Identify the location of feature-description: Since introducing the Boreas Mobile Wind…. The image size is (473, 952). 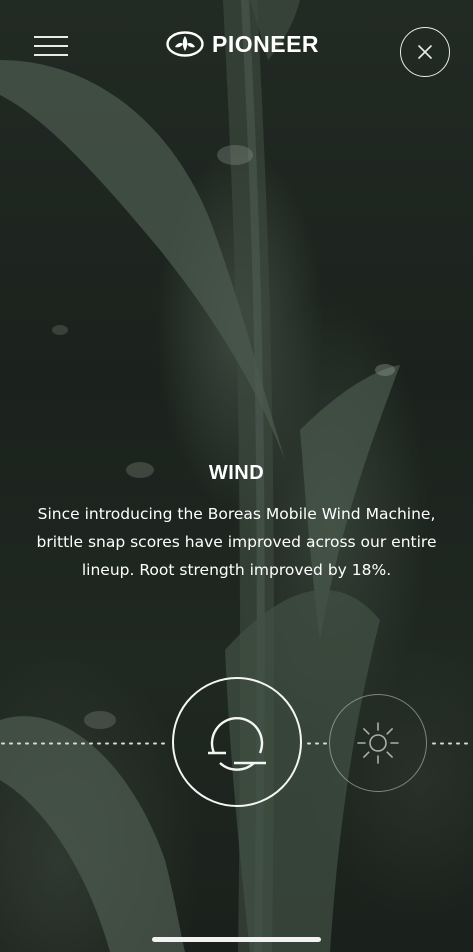
(236, 542).